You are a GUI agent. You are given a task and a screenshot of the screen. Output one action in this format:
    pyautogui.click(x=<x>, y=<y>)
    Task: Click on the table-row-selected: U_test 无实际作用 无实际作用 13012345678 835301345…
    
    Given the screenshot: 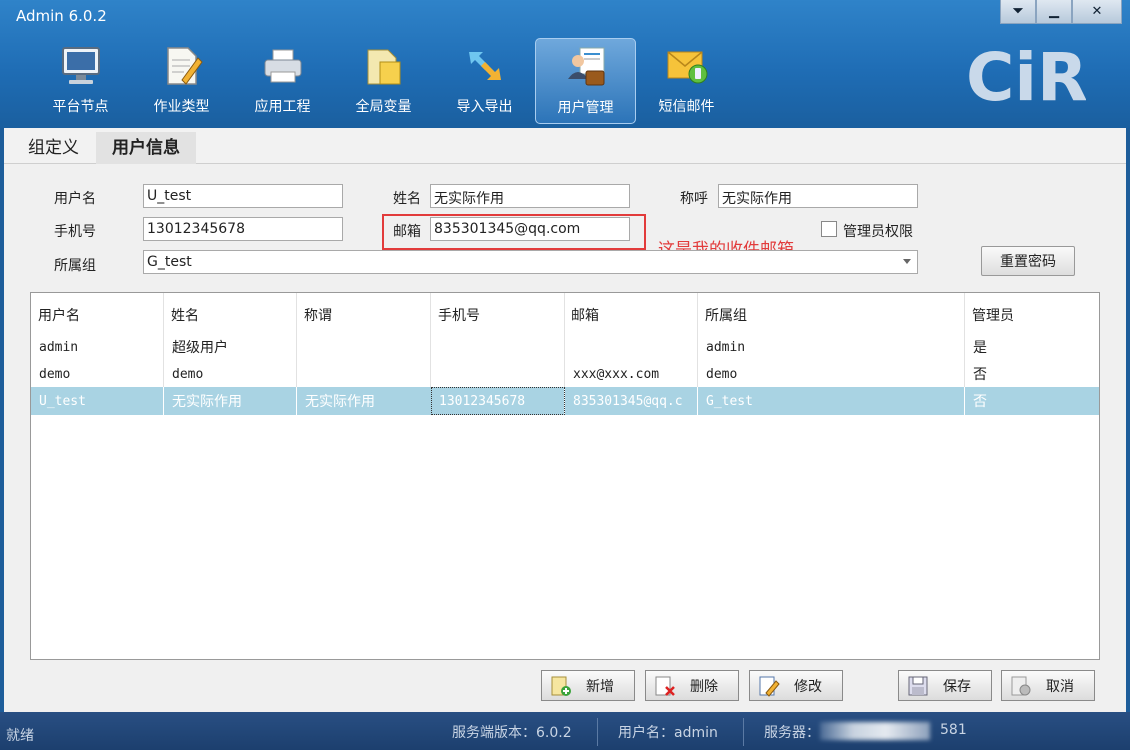 What is the action you would take?
    pyautogui.click(x=565, y=401)
    